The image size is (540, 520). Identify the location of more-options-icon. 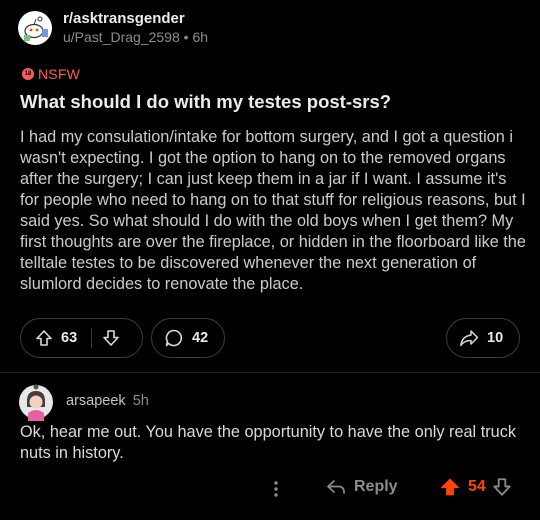
(276, 489).